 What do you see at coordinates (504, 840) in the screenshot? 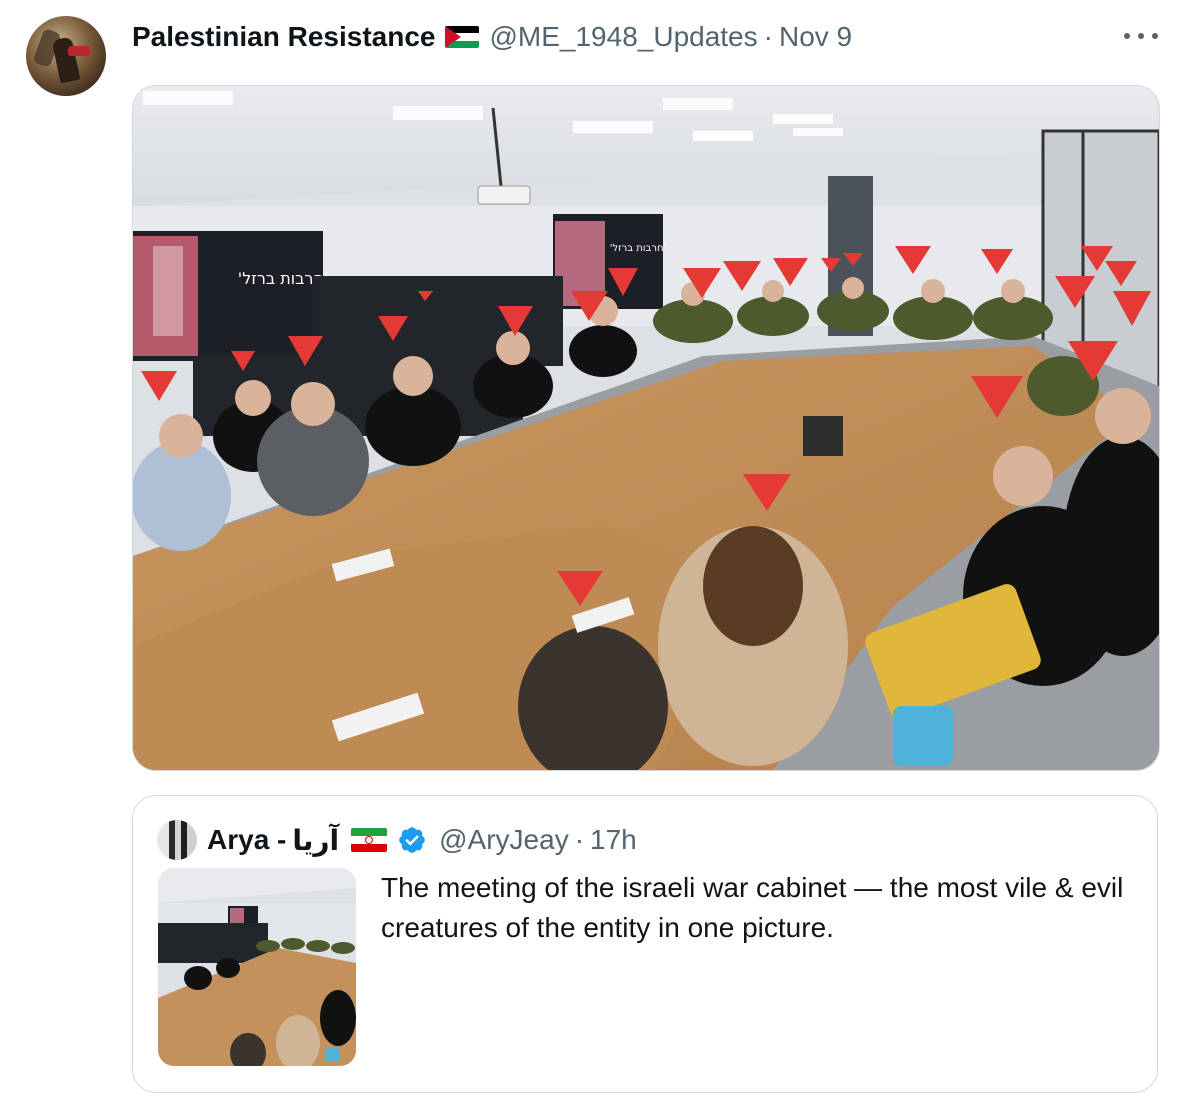
I see `quoted-author-handle: @AryJeay` at bounding box center [504, 840].